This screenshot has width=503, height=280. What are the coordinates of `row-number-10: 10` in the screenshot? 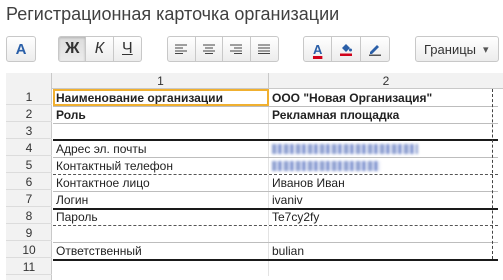 It's located at (29, 250).